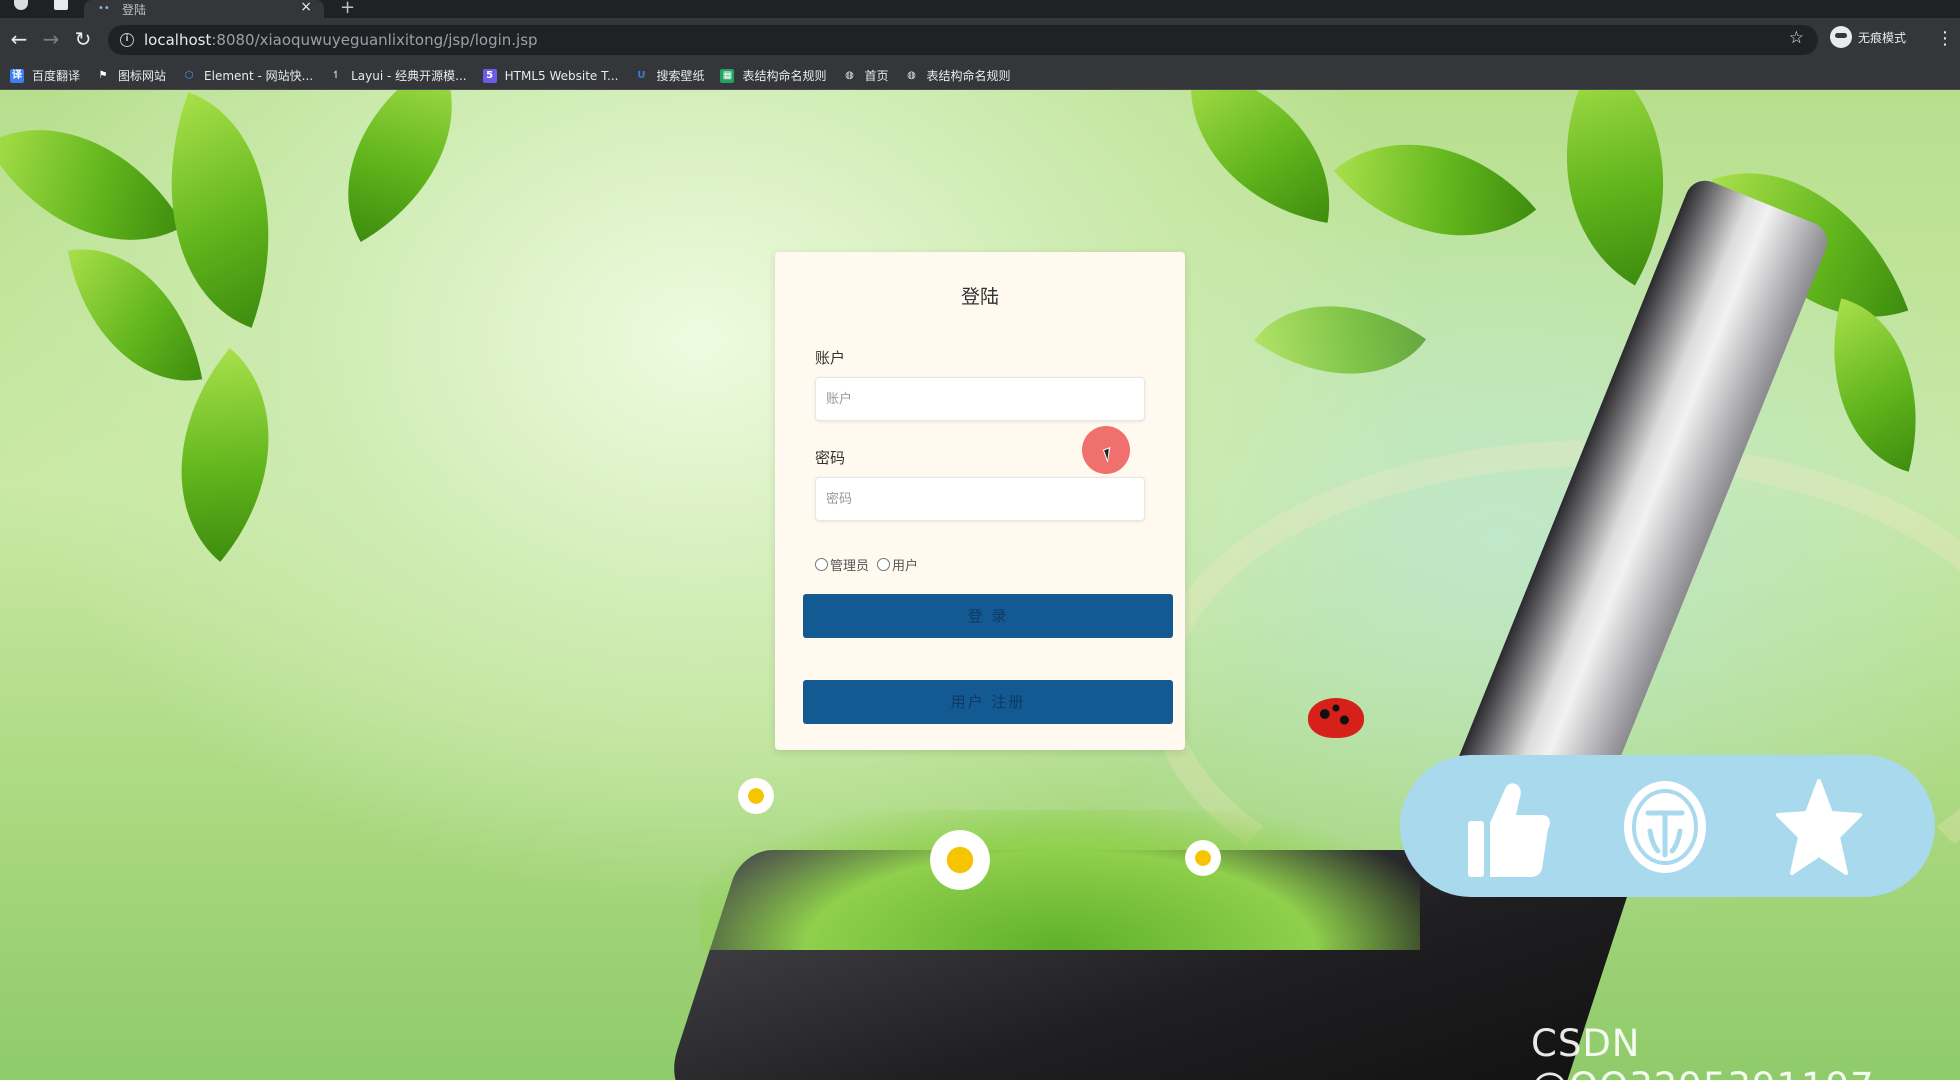 This screenshot has height=1080, width=1960. I want to click on back-icon: ←, so click(19, 39).